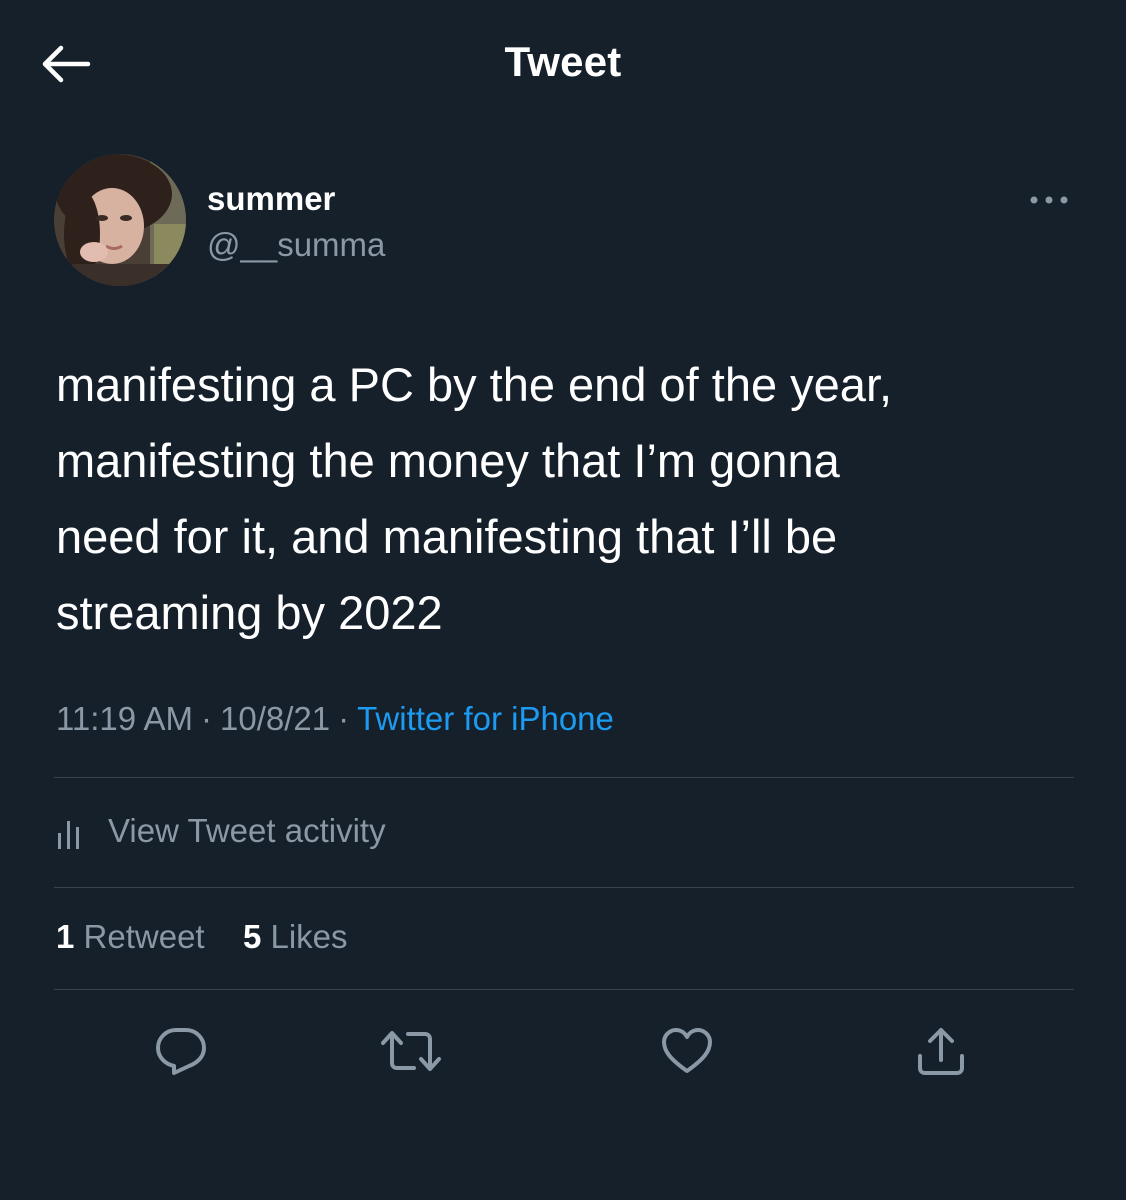 The height and width of the screenshot is (1200, 1126). I want to click on top-bar: Tweet, so click(563, 65).